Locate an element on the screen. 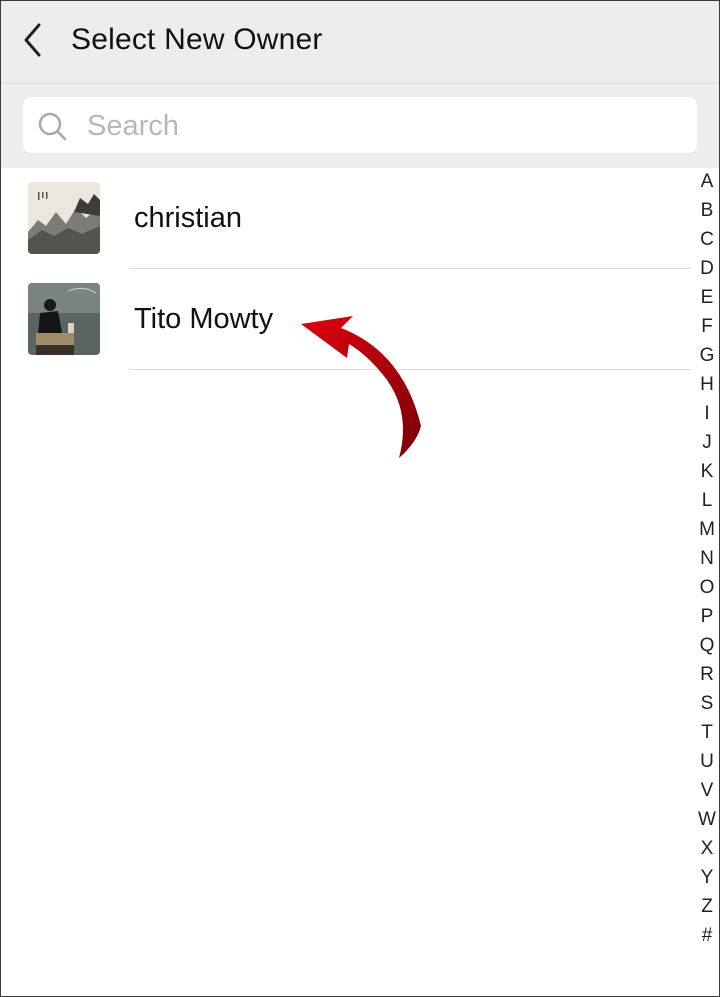 The height and width of the screenshot is (997, 720). contact-name: christian is located at coordinates (188, 218).